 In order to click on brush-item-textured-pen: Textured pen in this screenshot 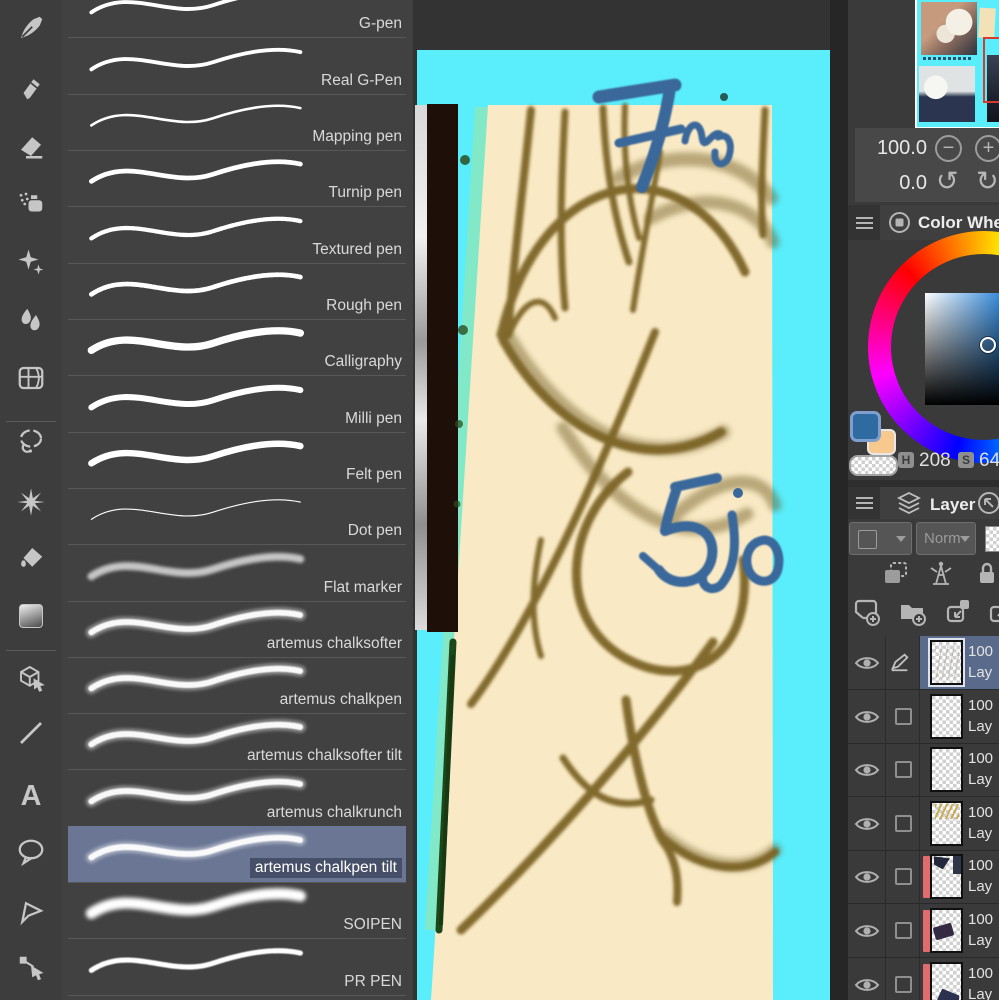, I will do `click(237, 235)`.